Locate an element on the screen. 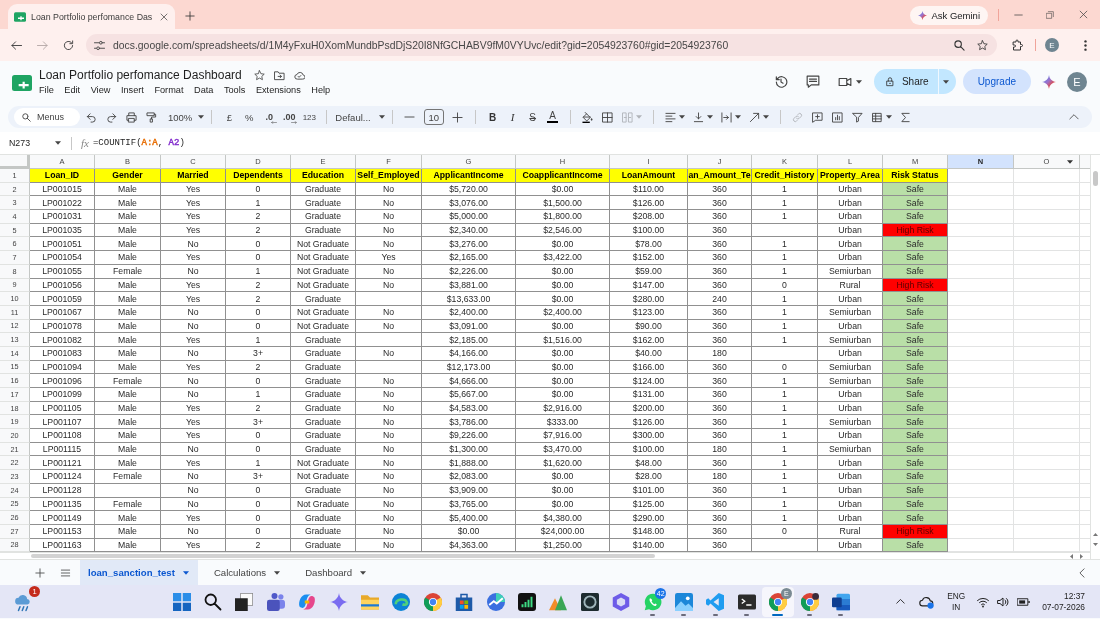 The height and width of the screenshot is (619, 1100). battery-icon is located at coordinates (1024, 601).